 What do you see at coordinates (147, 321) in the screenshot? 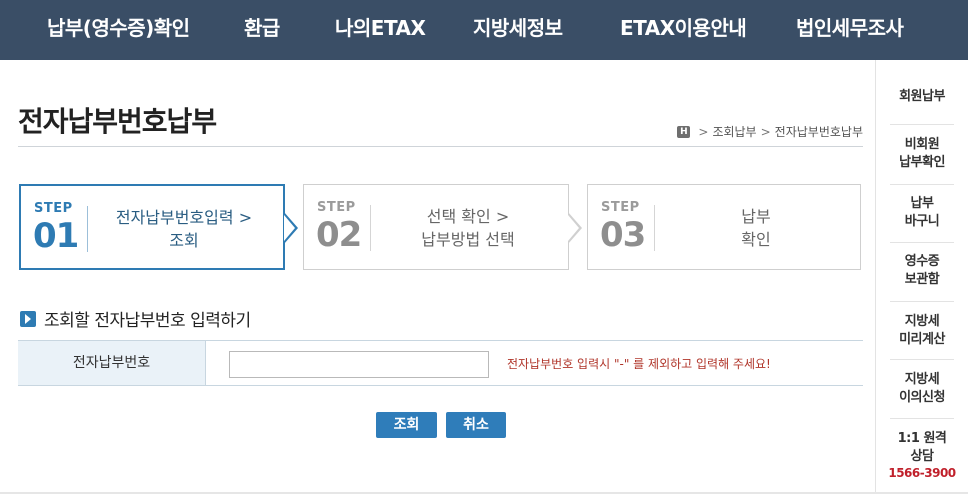
I see `section-title: 조회할 전자납부번호 입력하기` at bounding box center [147, 321].